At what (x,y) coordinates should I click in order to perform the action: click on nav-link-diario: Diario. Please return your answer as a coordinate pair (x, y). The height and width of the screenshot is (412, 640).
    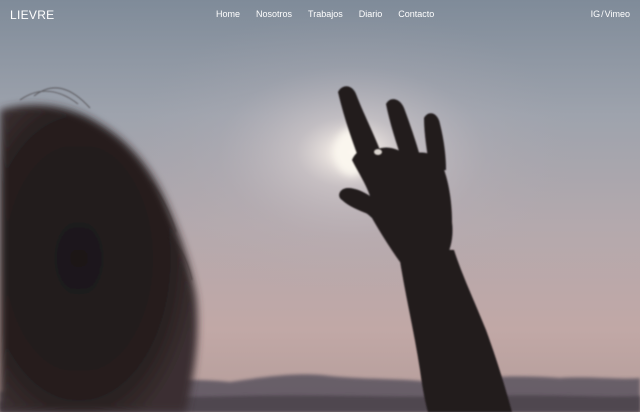
    Looking at the image, I should click on (371, 14).